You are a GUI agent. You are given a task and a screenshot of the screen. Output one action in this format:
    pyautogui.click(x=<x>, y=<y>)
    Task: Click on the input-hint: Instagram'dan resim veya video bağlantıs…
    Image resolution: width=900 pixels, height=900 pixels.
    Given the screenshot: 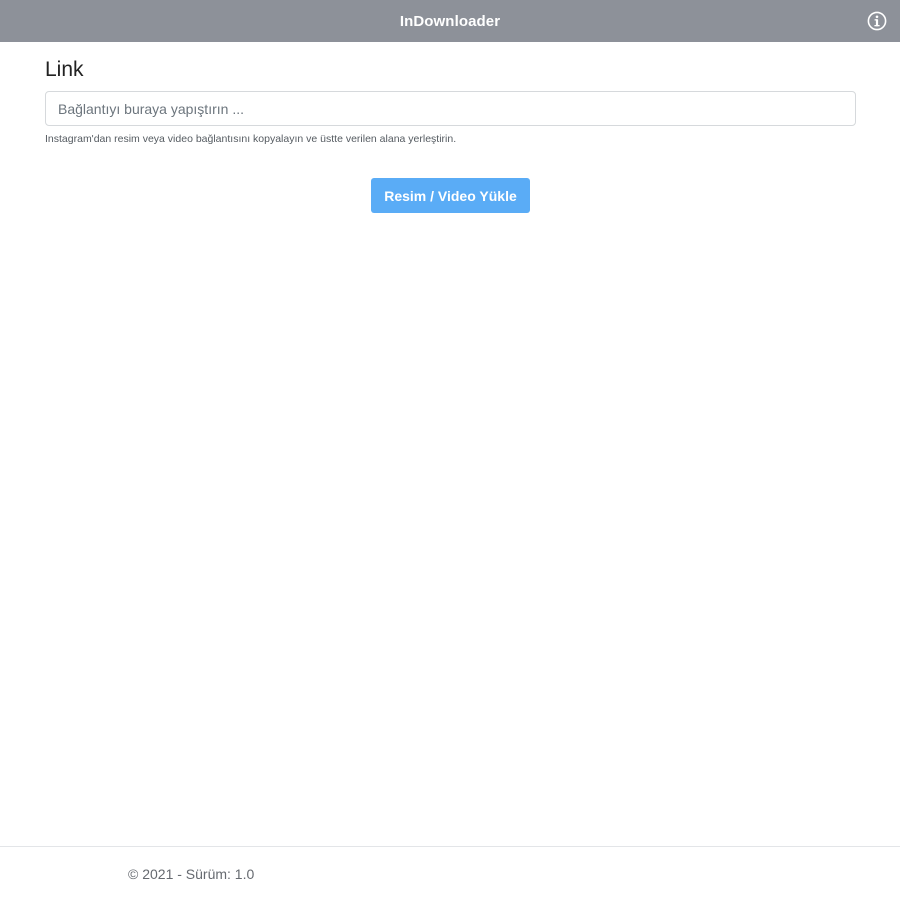 What is the action you would take?
    pyautogui.click(x=251, y=139)
    